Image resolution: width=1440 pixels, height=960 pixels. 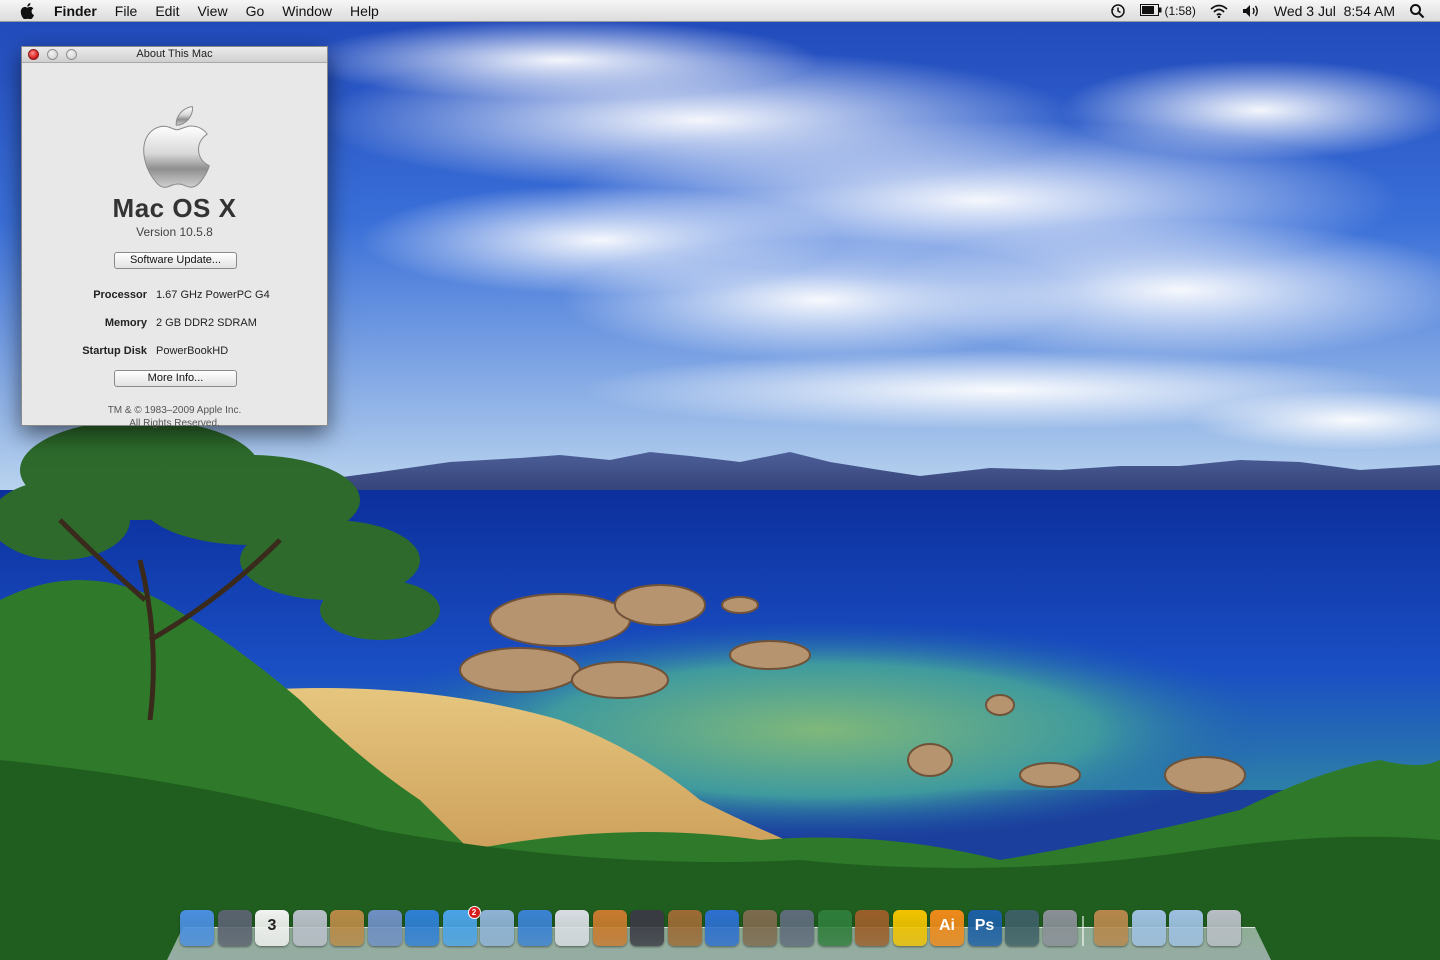 I want to click on garageband-icon, so click(x=684, y=928).